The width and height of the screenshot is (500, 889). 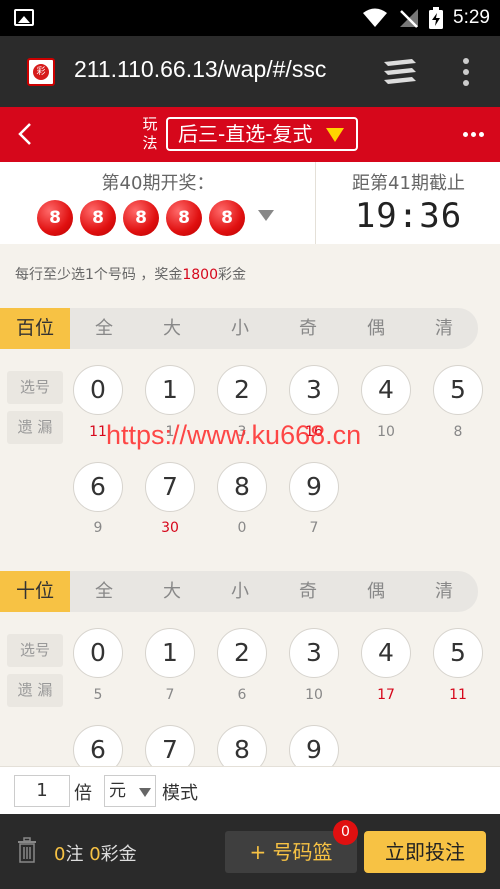 What do you see at coordinates (98, 695) in the screenshot?
I see `miss-value: 5` at bounding box center [98, 695].